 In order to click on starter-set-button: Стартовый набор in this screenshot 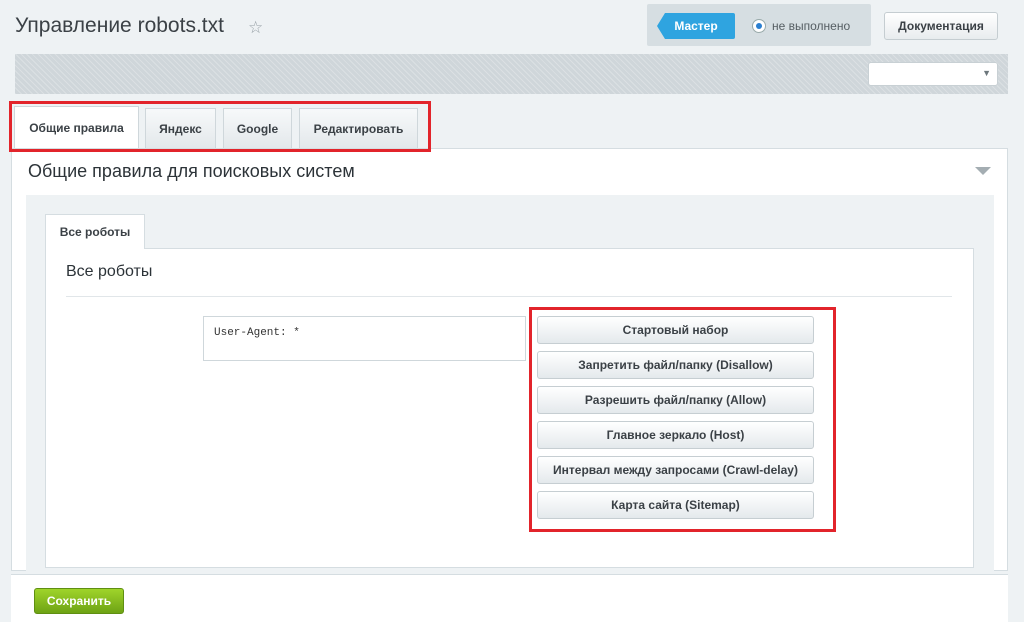, I will do `click(675, 330)`.